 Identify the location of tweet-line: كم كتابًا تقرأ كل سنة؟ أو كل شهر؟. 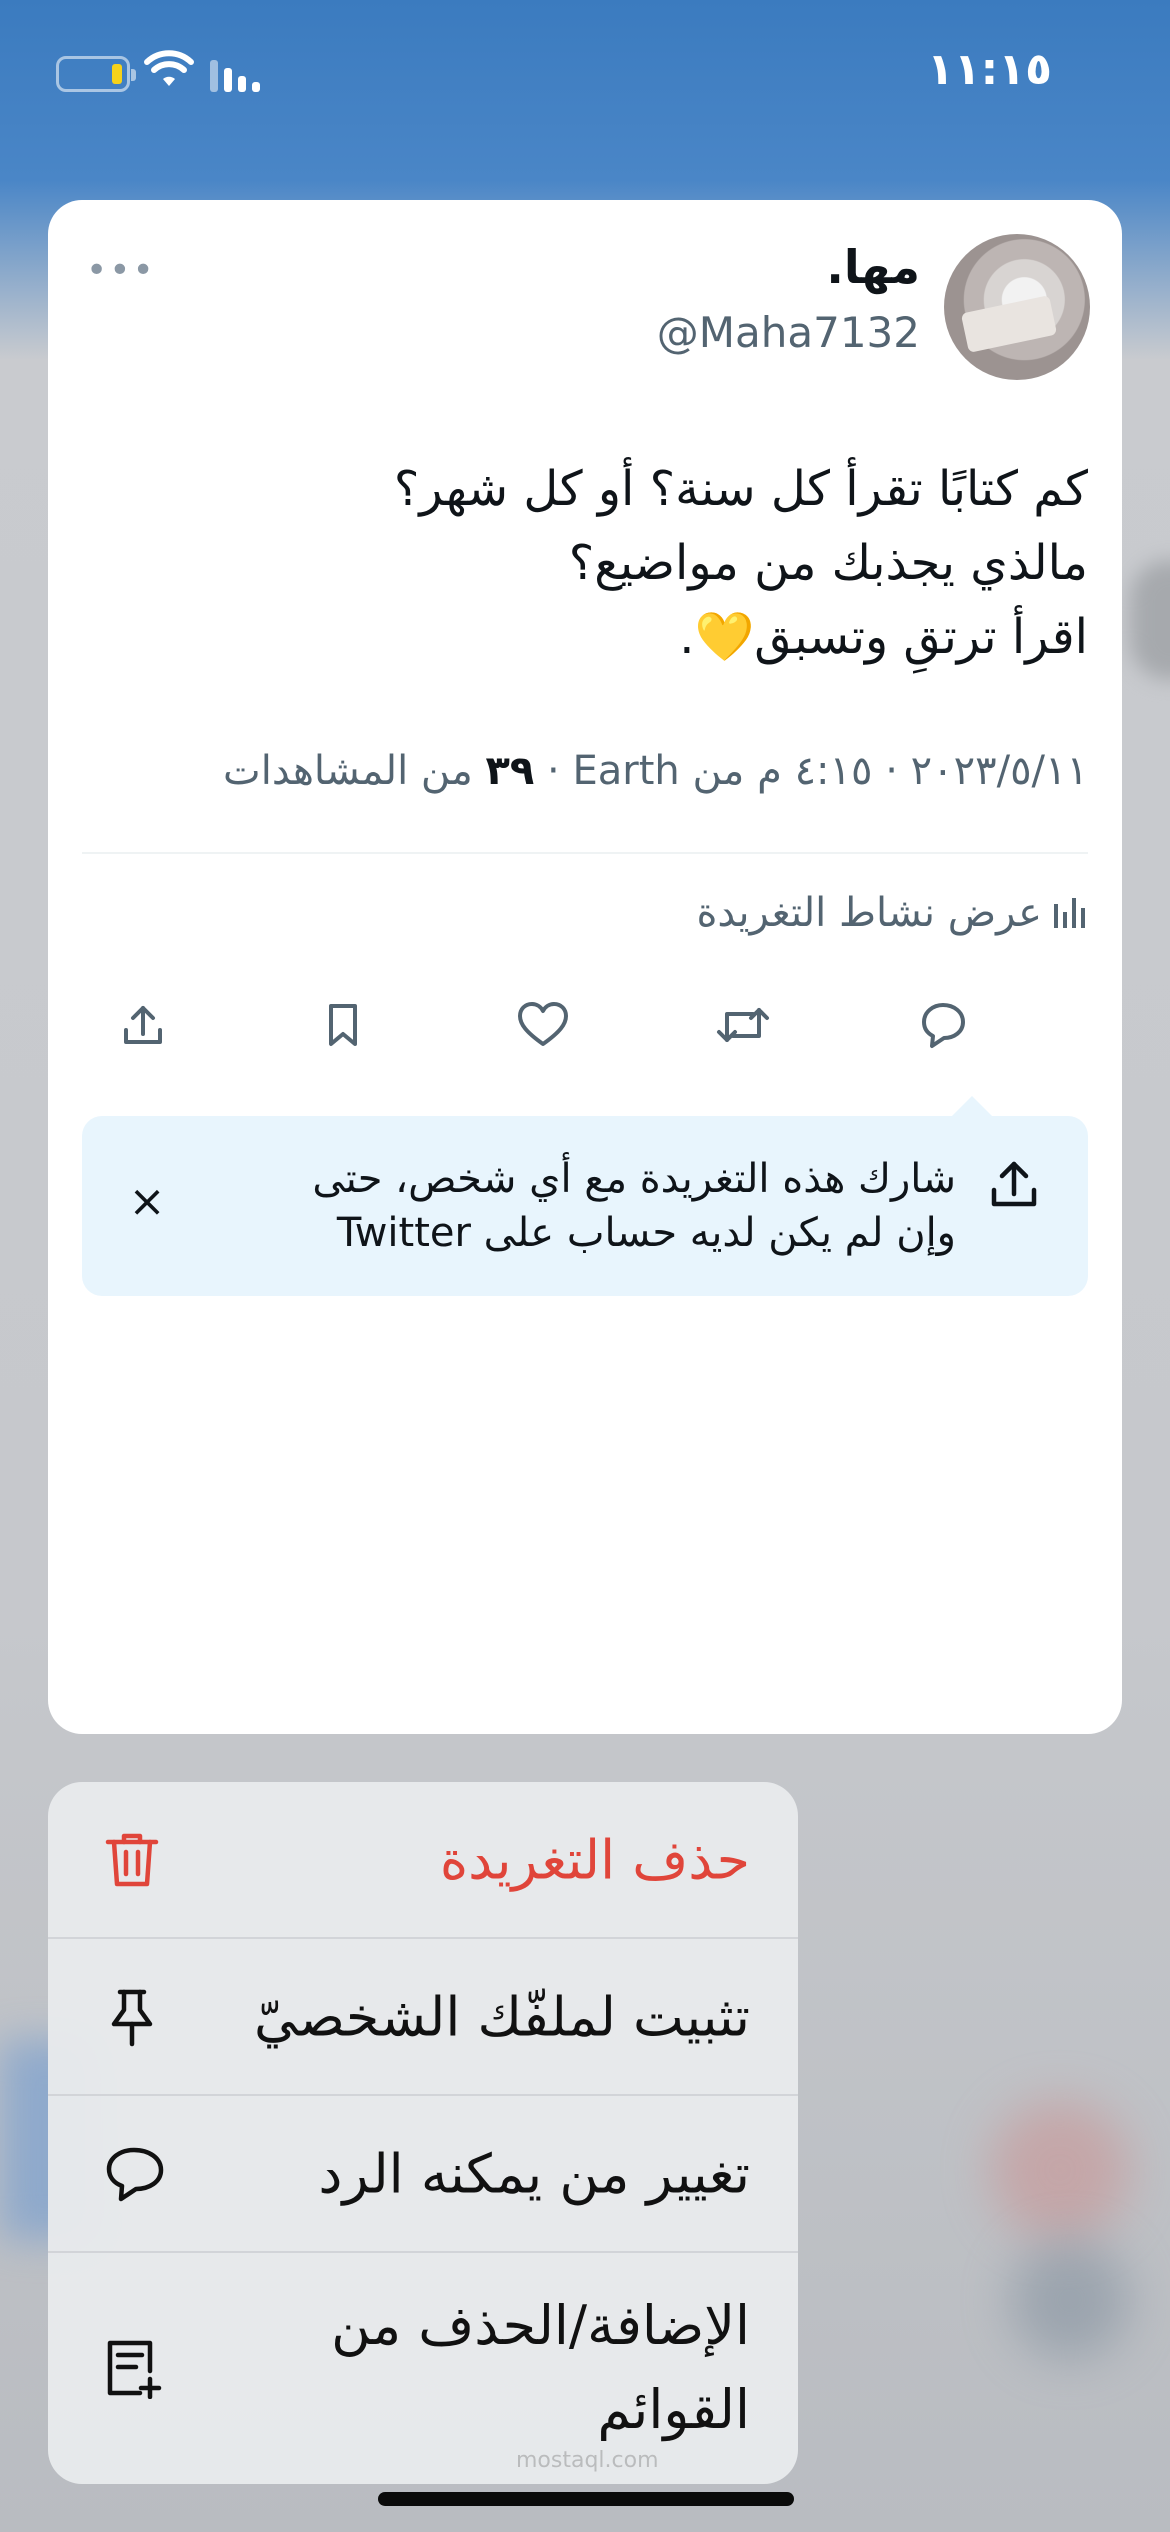
(740, 489).